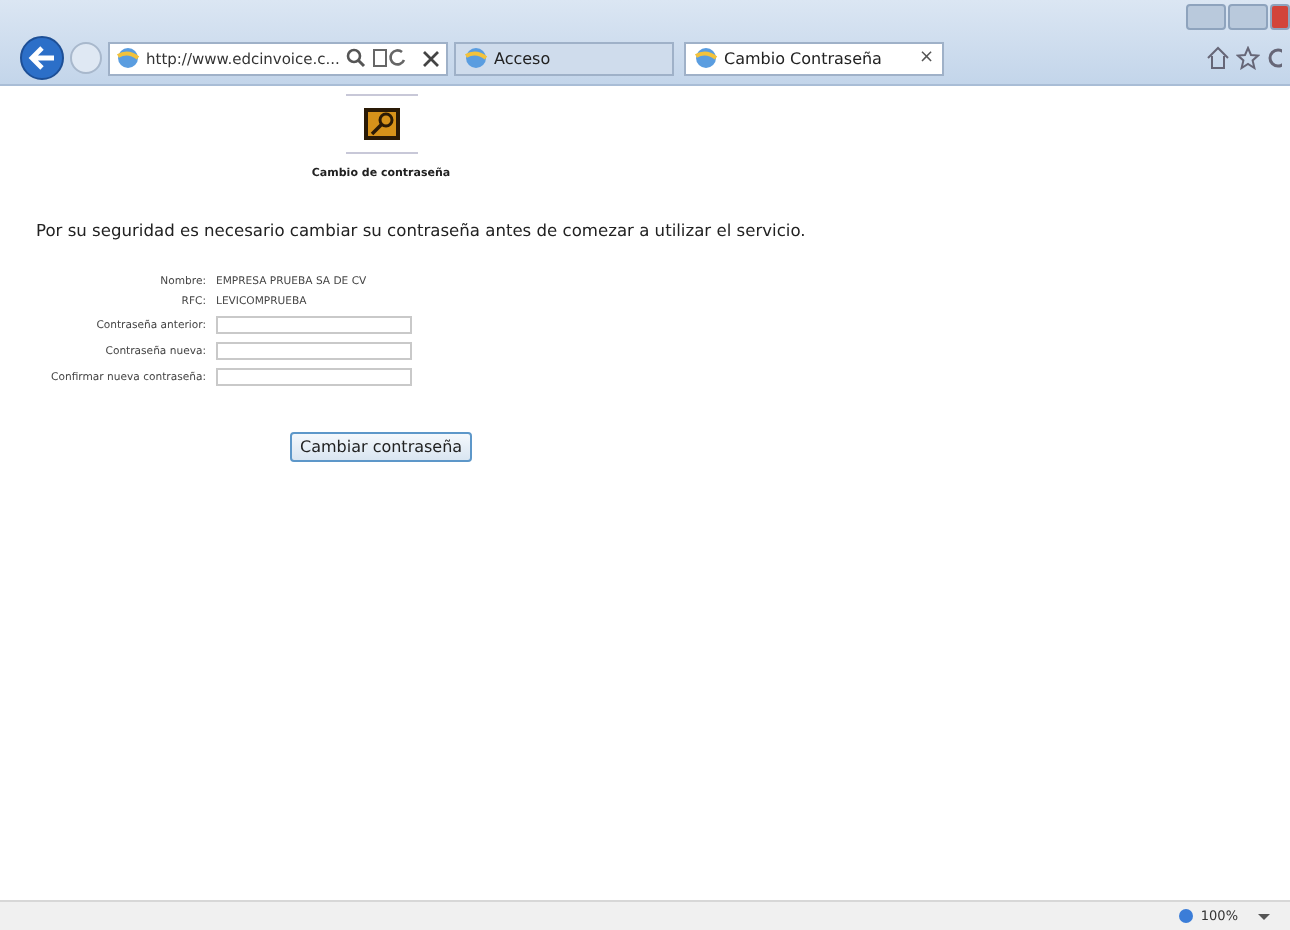  What do you see at coordinates (422, 230) in the screenshot?
I see `security-message: Por su seguridad es necesario cambiar su contraseña antes de comezar a utilizar el servicio.` at bounding box center [422, 230].